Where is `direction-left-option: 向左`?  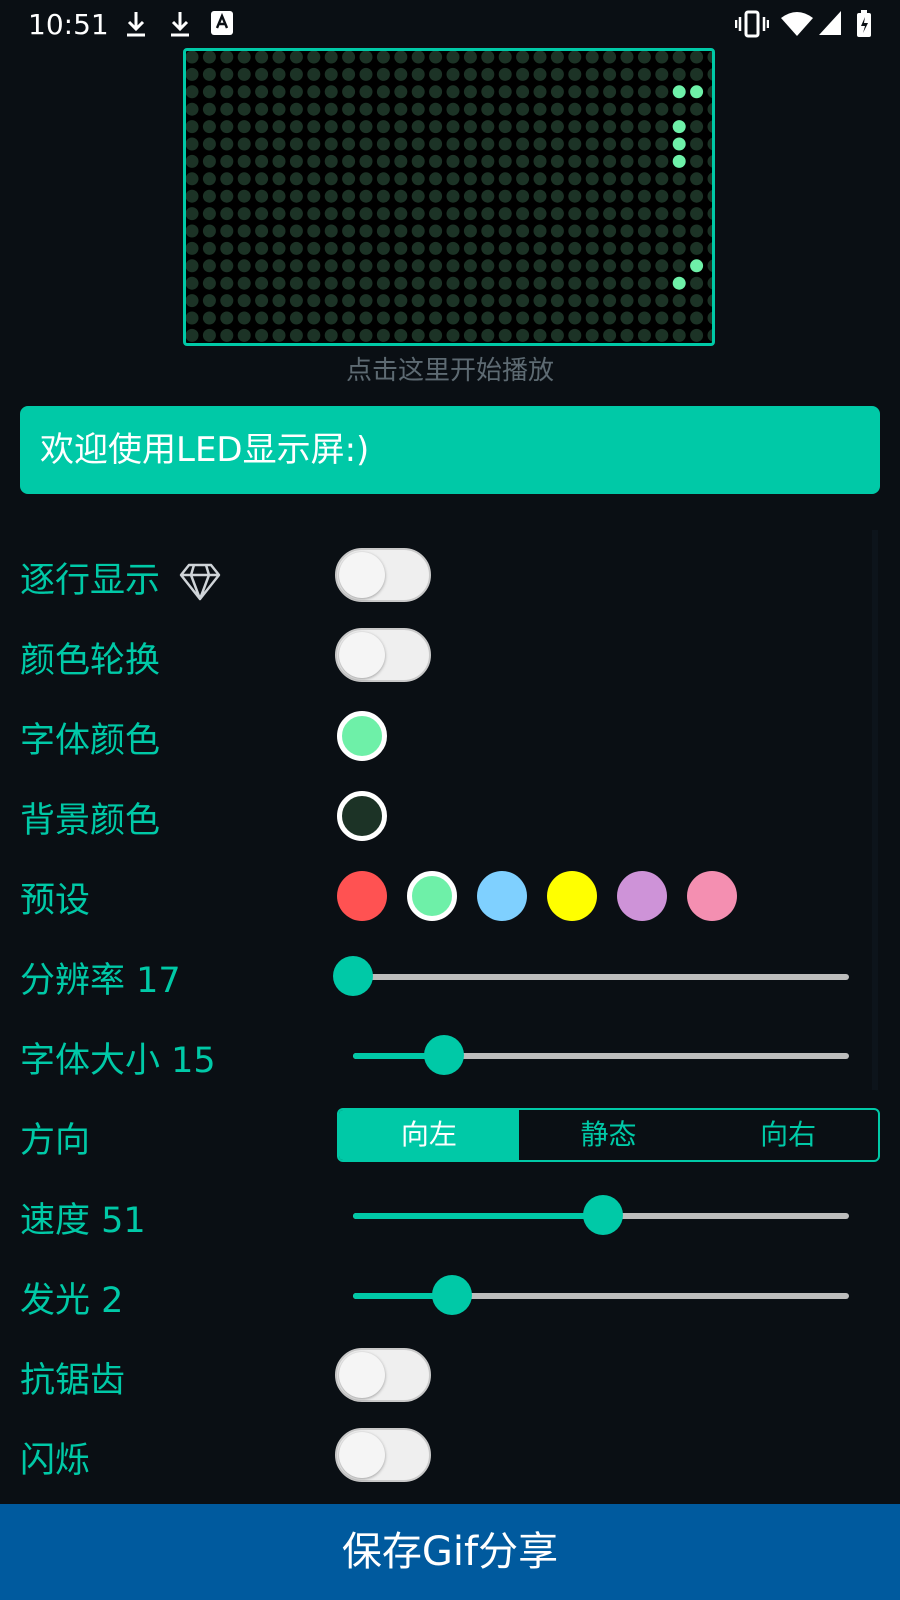 direction-left-option: 向左 is located at coordinates (429, 1135).